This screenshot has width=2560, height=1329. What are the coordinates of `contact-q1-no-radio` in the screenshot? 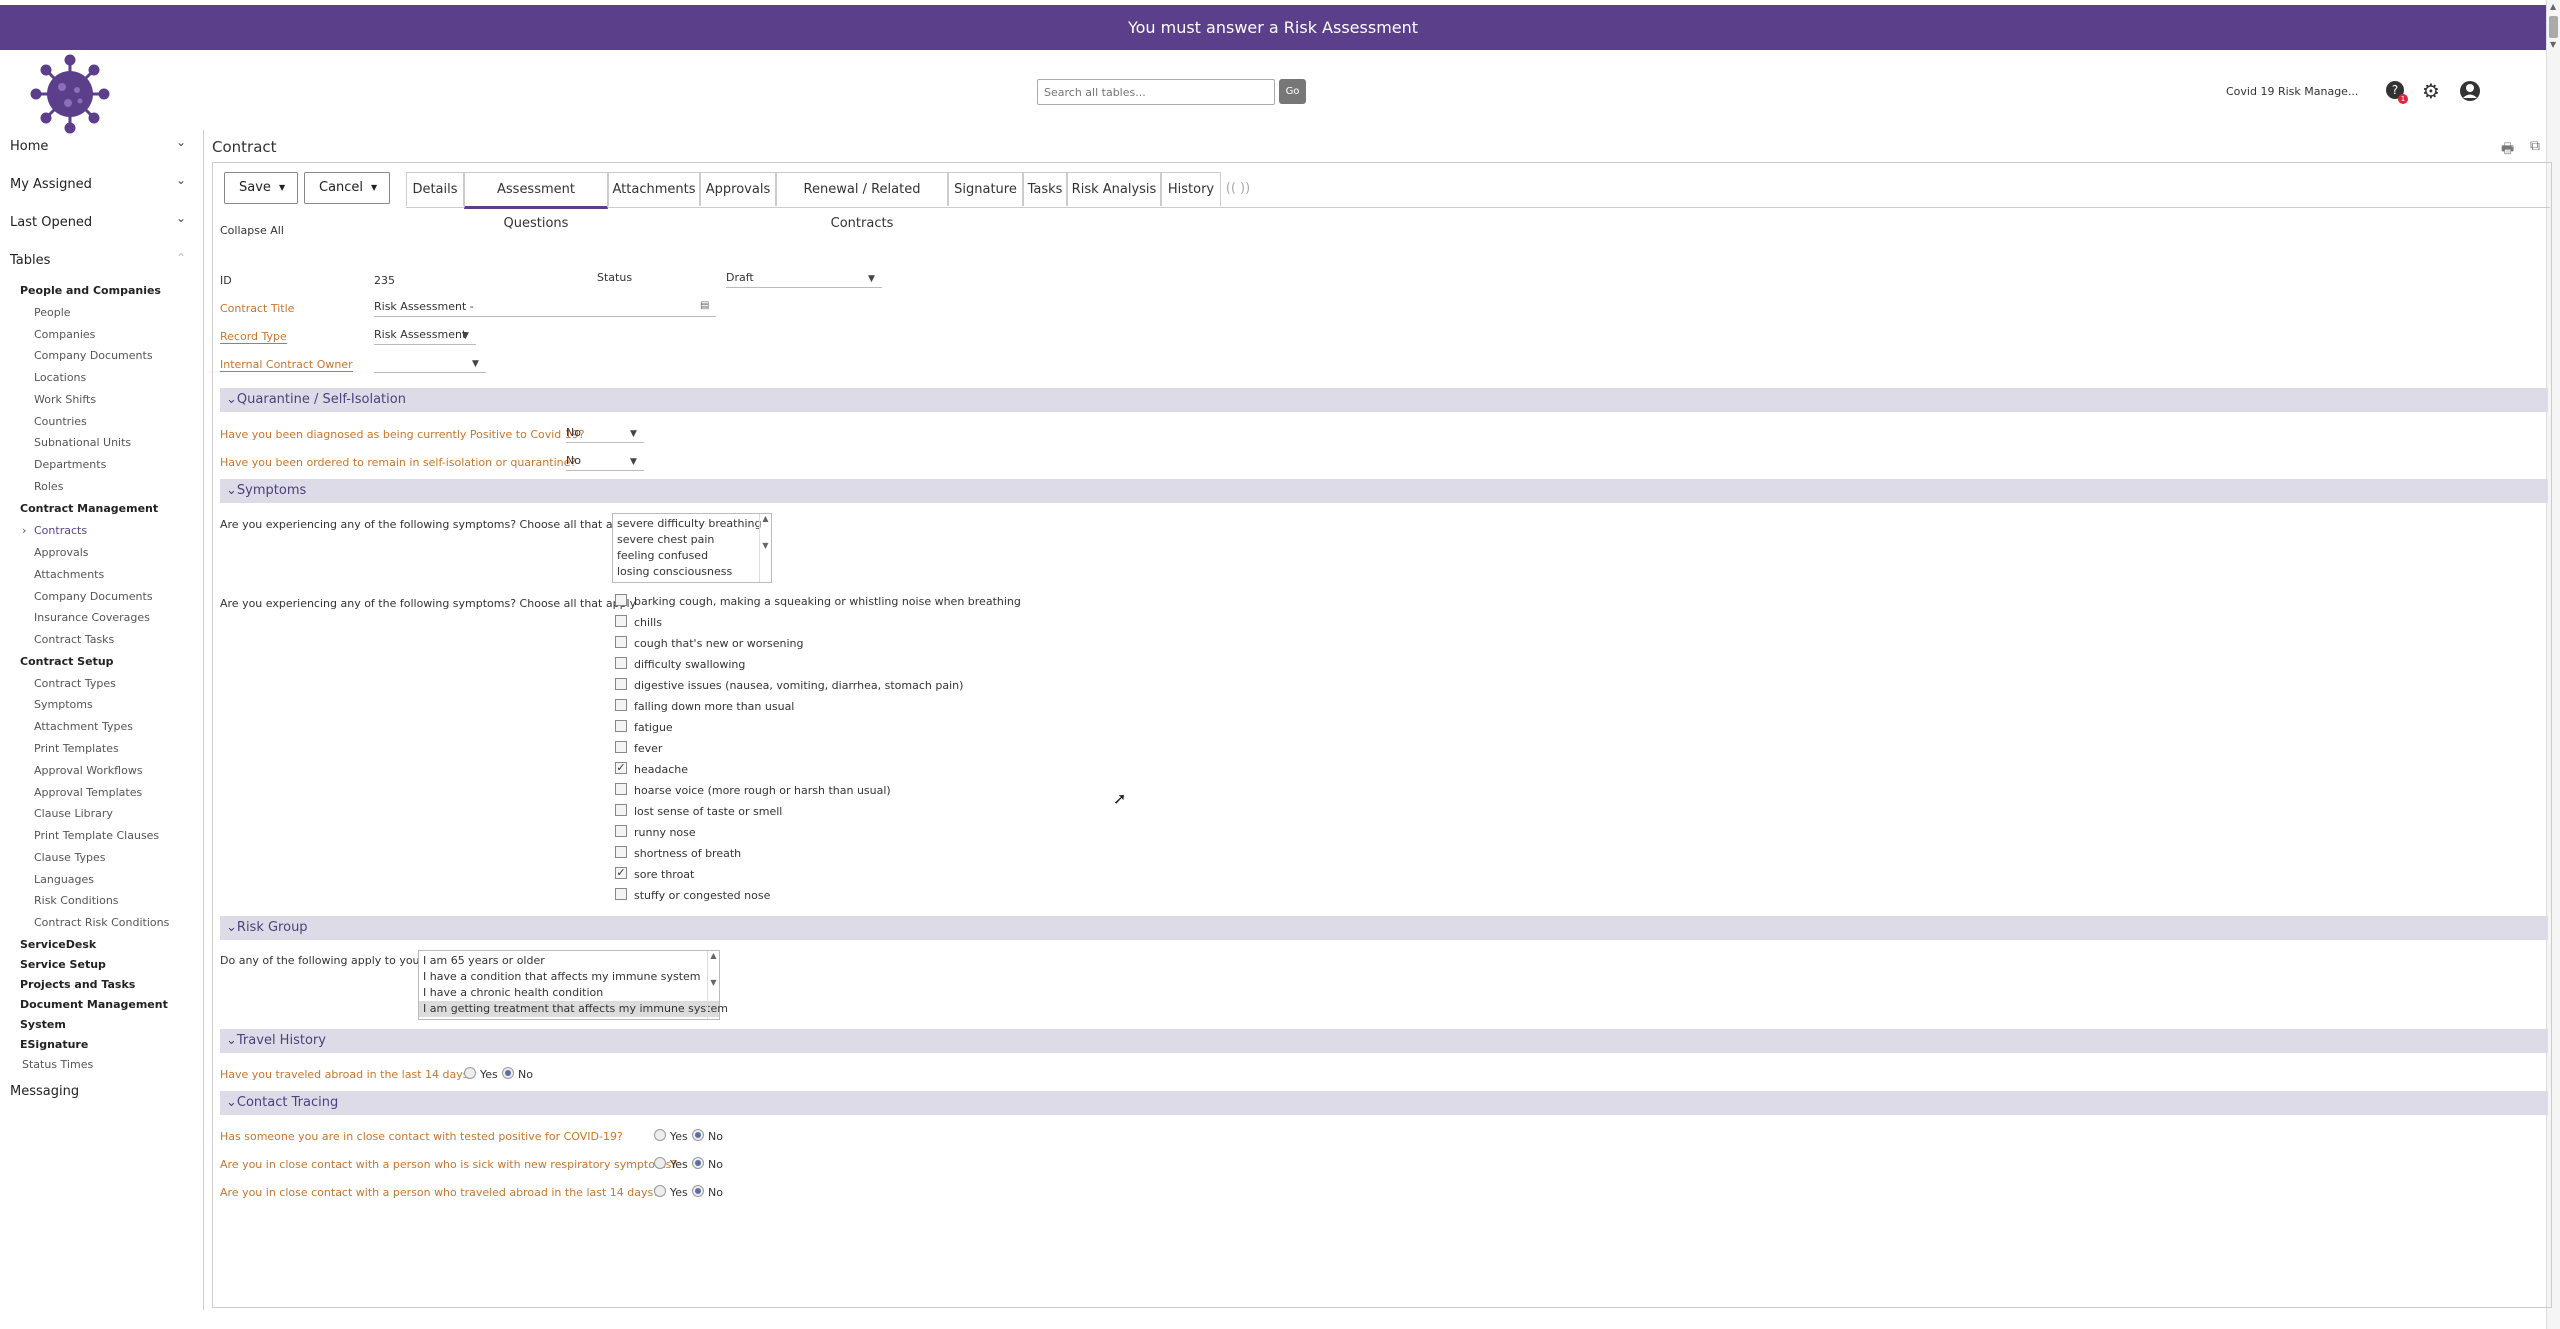 It's located at (698, 1135).